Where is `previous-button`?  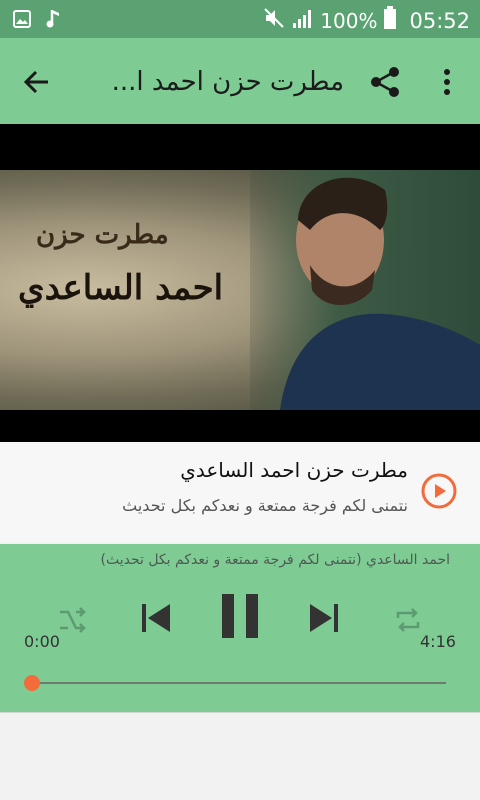 previous-button is located at coordinates (156, 618).